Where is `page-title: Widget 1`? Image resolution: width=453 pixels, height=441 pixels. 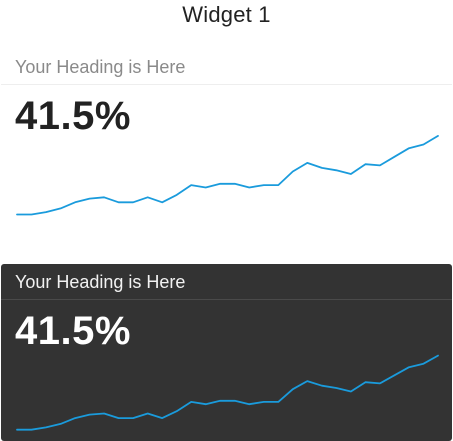
page-title: Widget 1 is located at coordinates (226, 14).